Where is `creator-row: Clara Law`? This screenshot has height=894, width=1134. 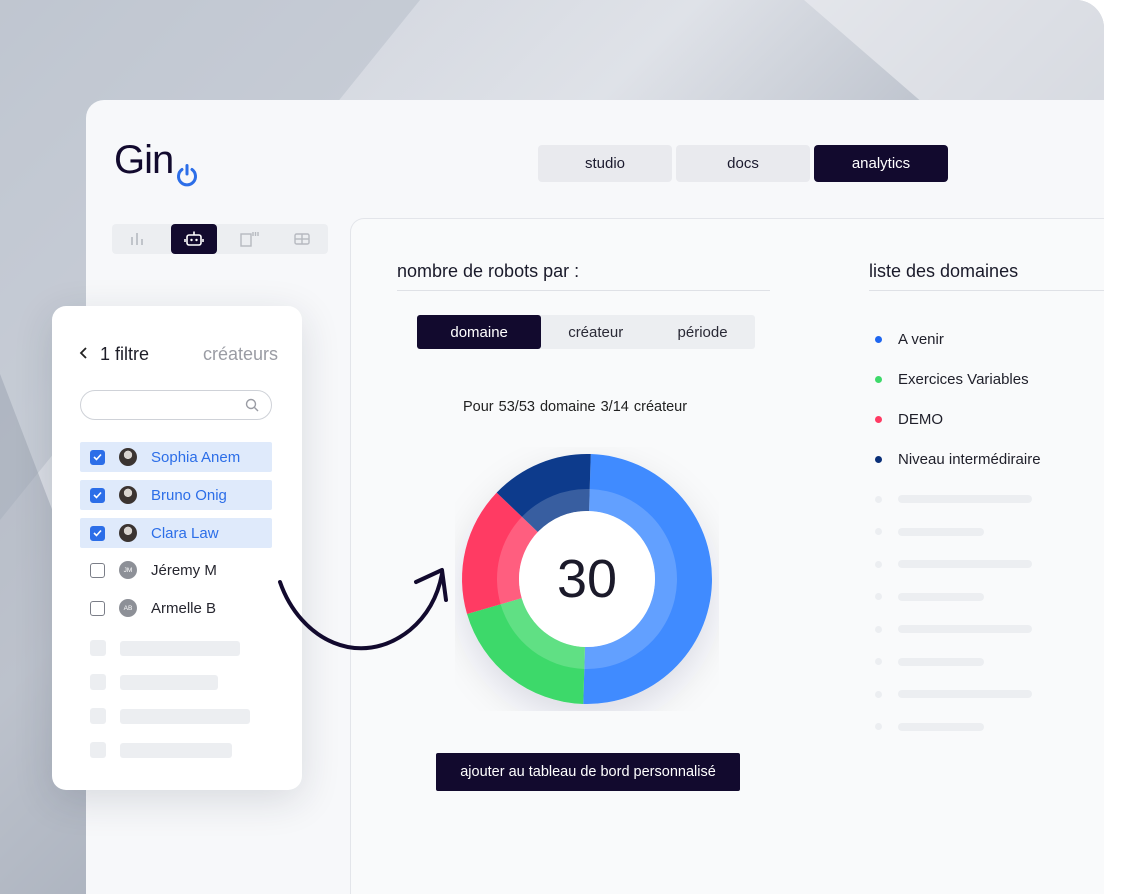
creator-row: Clara Law is located at coordinates (176, 533).